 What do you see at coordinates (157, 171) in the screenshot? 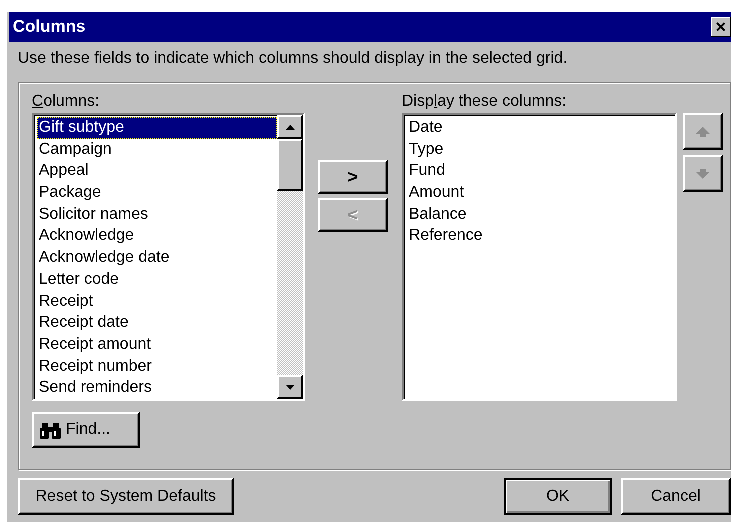
I see `list-item: Appeal` at bounding box center [157, 171].